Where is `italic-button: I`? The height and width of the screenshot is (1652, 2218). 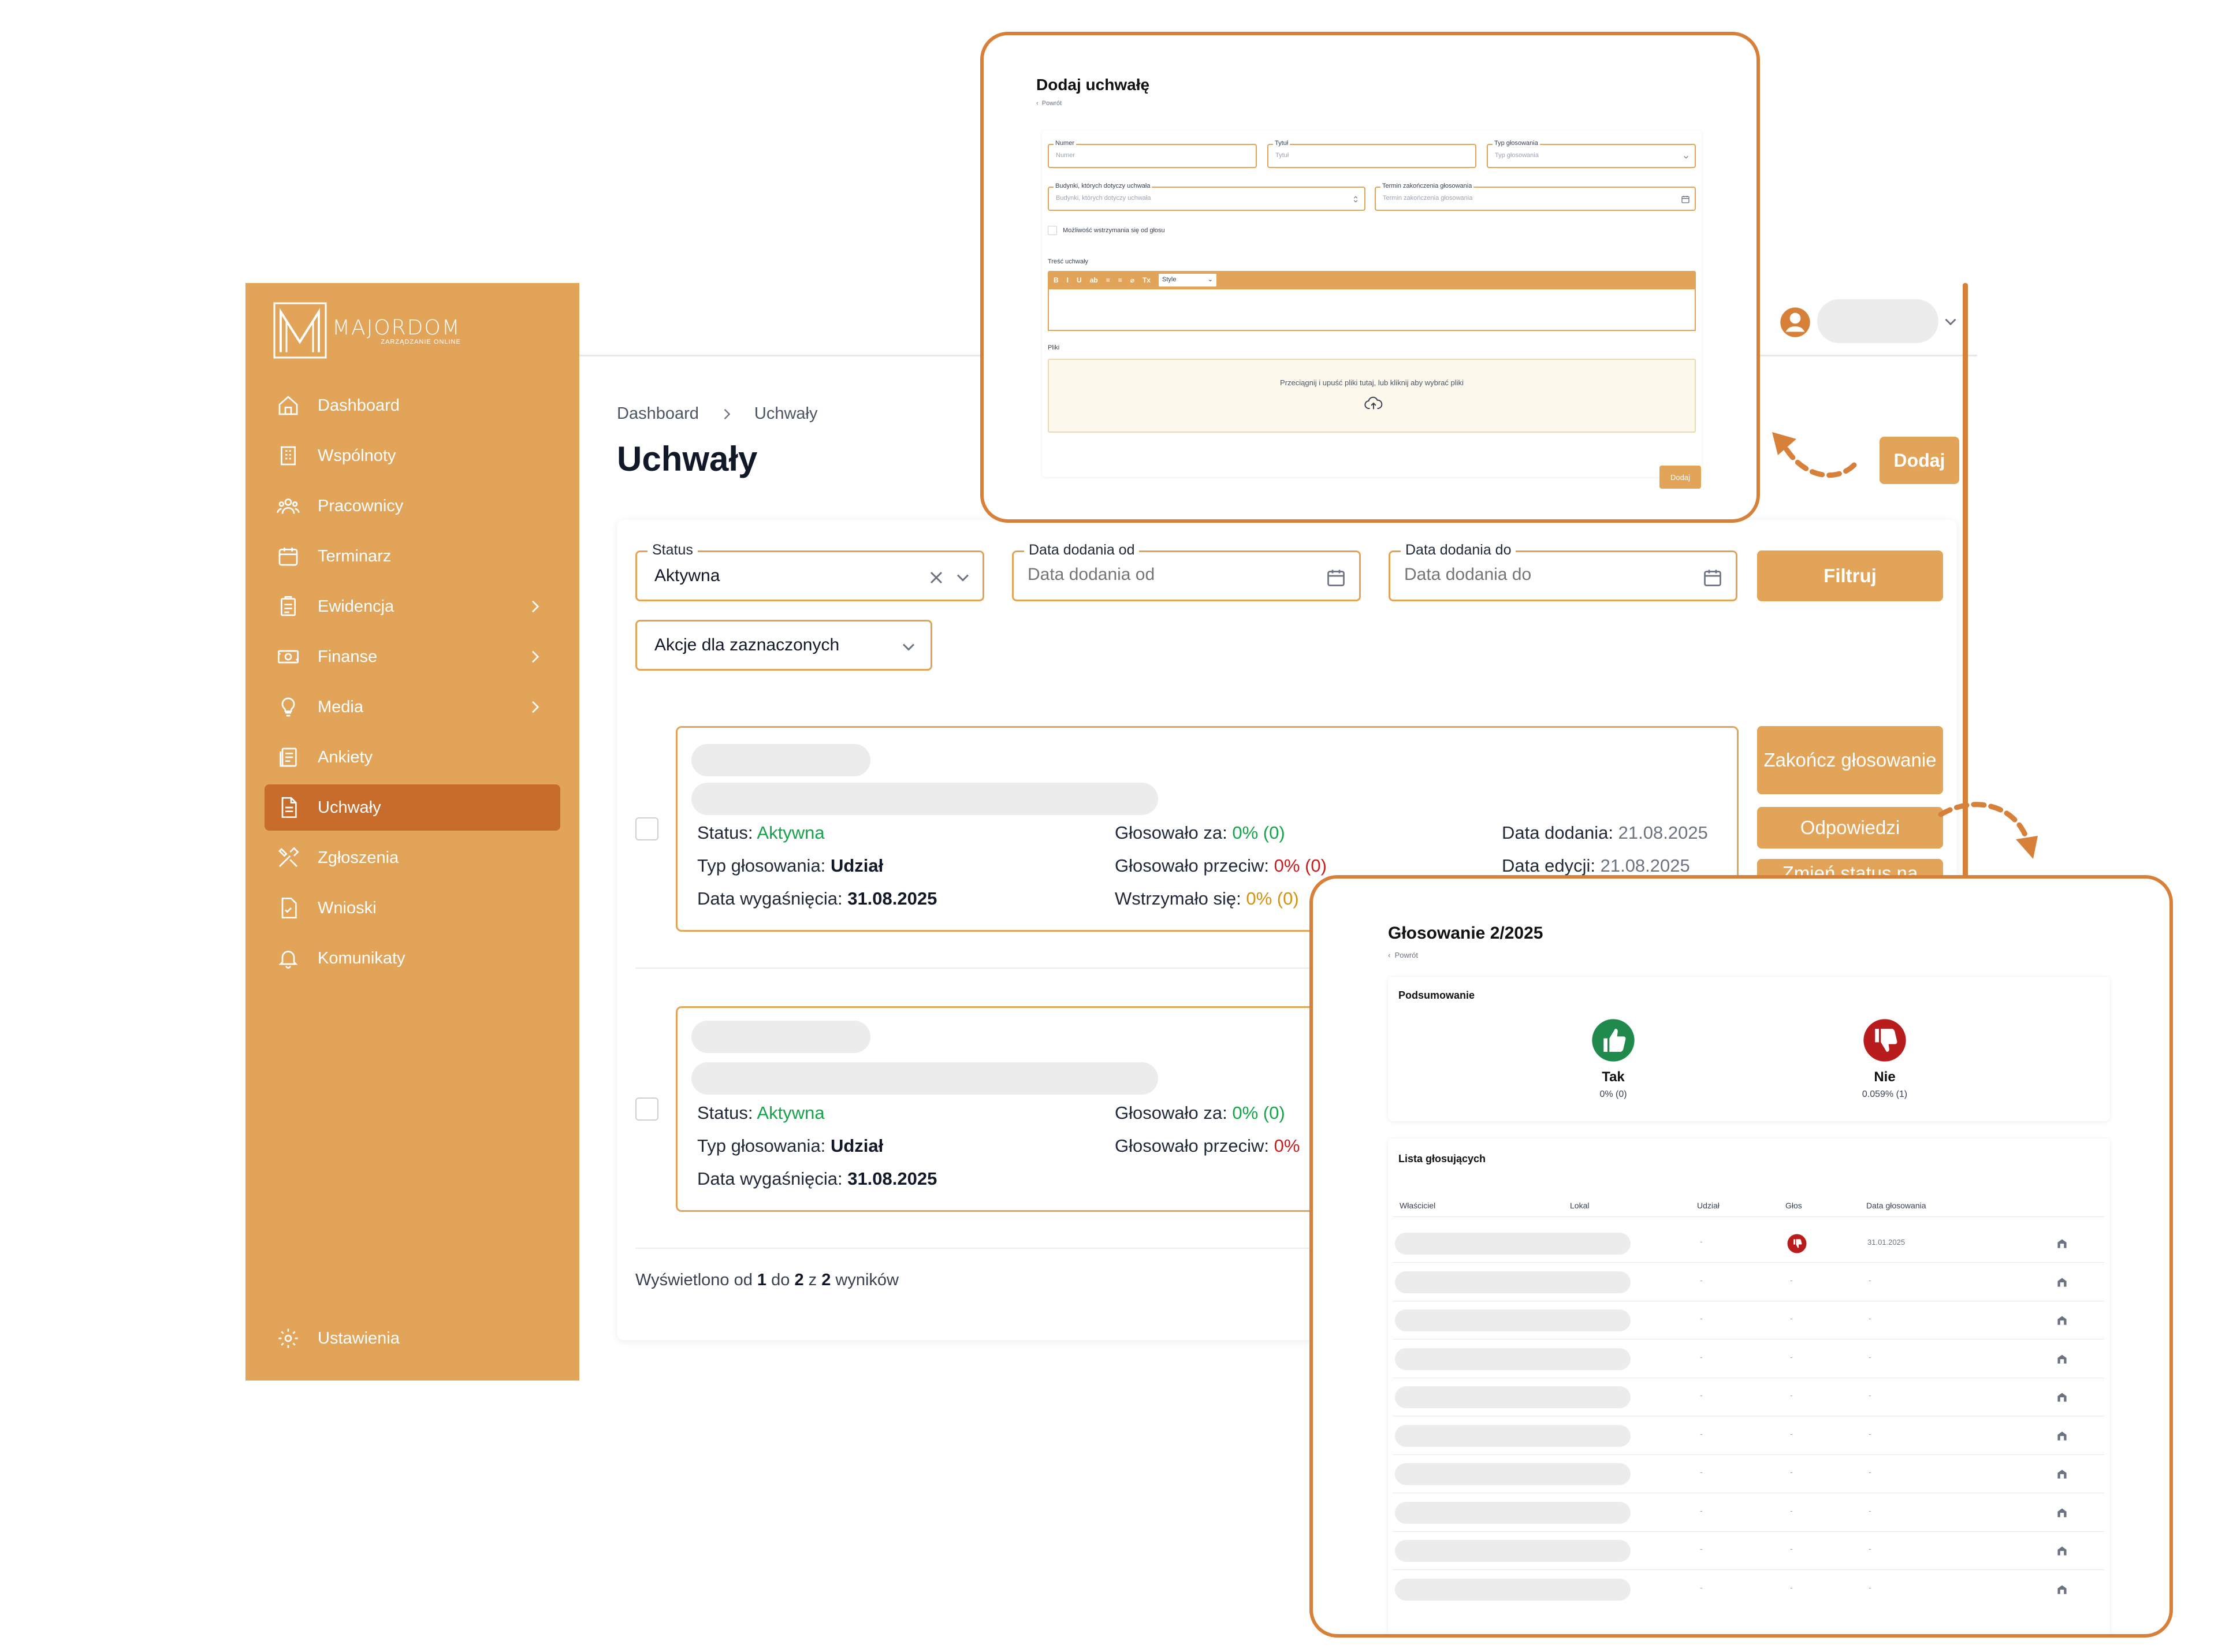 italic-button: I is located at coordinates (1068, 280).